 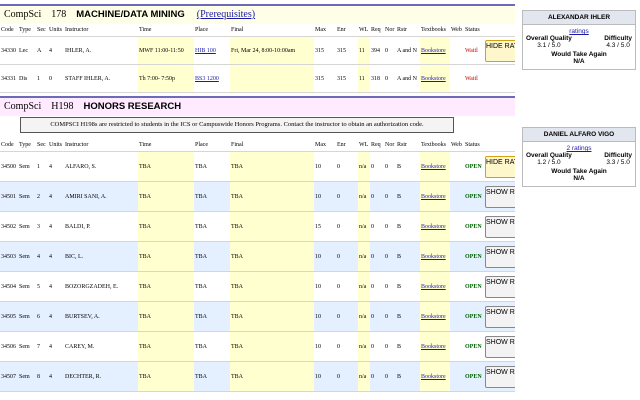 What do you see at coordinates (212, 50) in the screenshot?
I see `cell-place: HIB 100` at bounding box center [212, 50].